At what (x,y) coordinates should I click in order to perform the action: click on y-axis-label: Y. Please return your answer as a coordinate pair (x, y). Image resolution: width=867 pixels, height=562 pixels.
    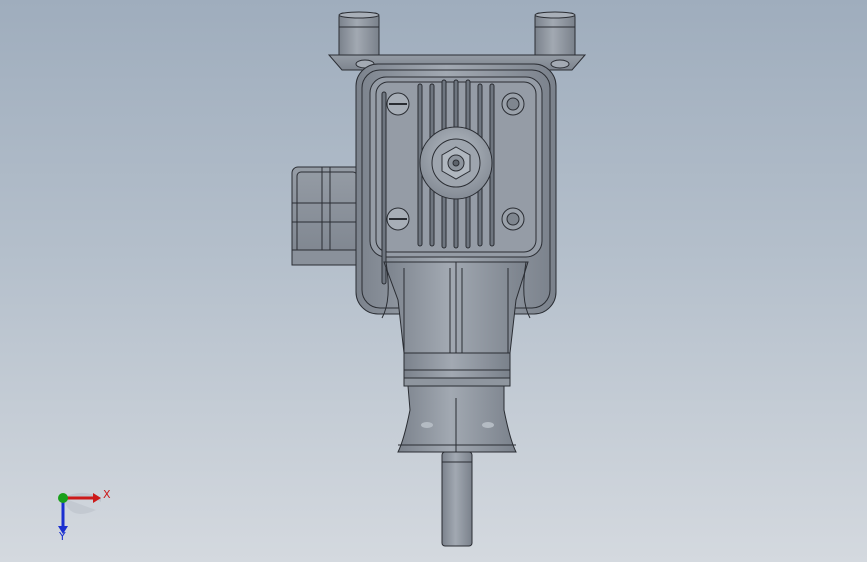
    Looking at the image, I should click on (62, 536).